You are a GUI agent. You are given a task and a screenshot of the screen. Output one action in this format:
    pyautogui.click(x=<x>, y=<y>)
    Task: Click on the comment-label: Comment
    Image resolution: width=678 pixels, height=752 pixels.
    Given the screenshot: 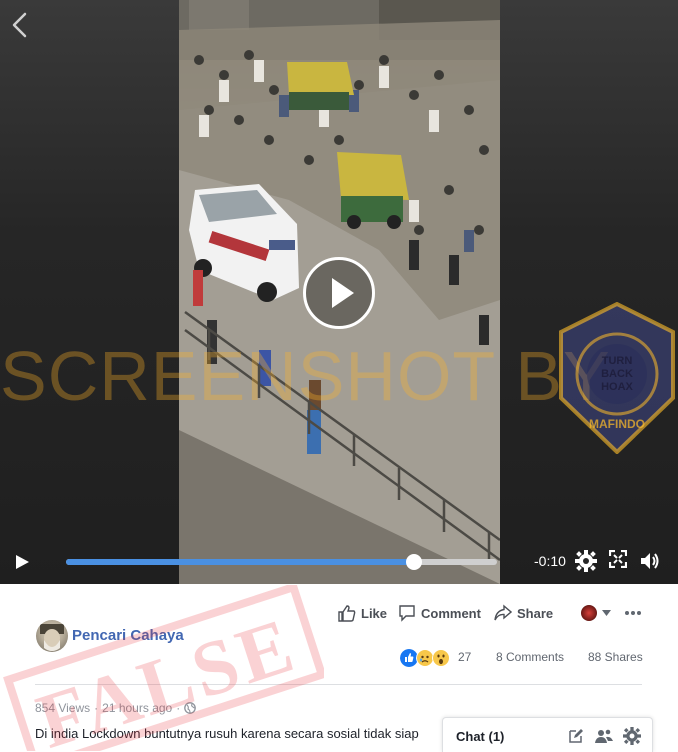 What is the action you would take?
    pyautogui.click(x=451, y=613)
    